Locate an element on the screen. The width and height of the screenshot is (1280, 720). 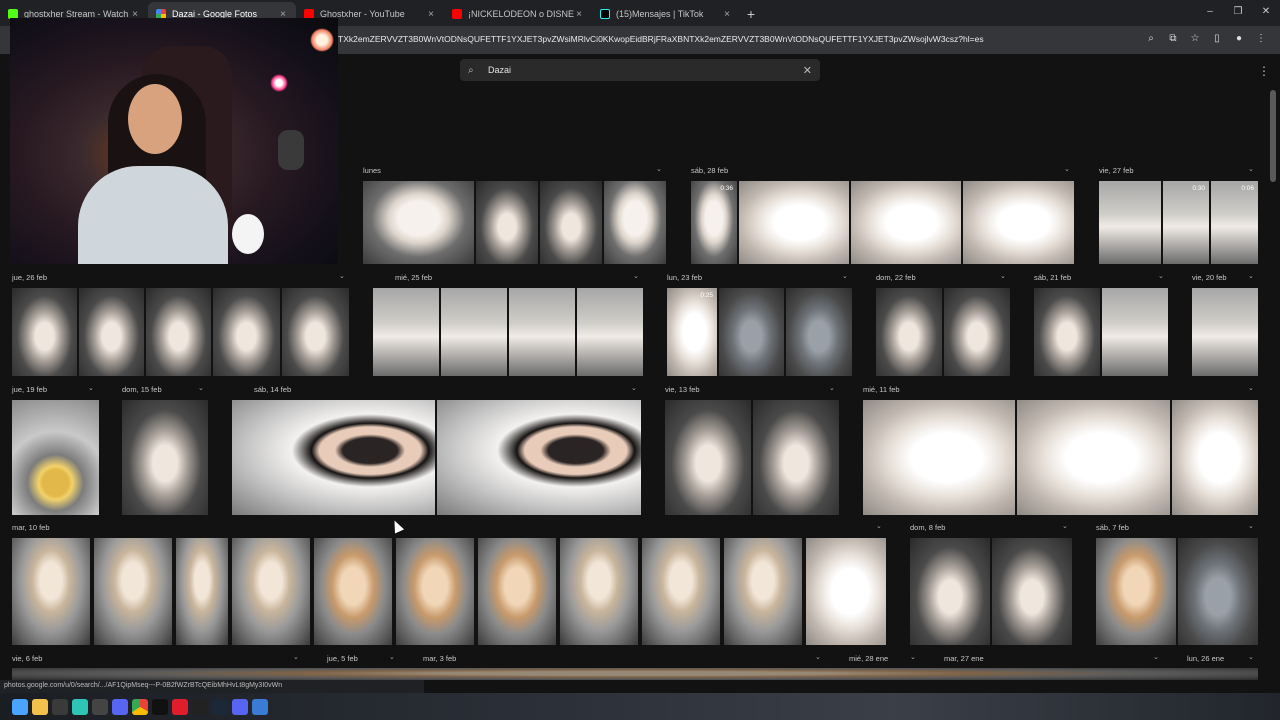
discord-icon is located at coordinates (240, 706).